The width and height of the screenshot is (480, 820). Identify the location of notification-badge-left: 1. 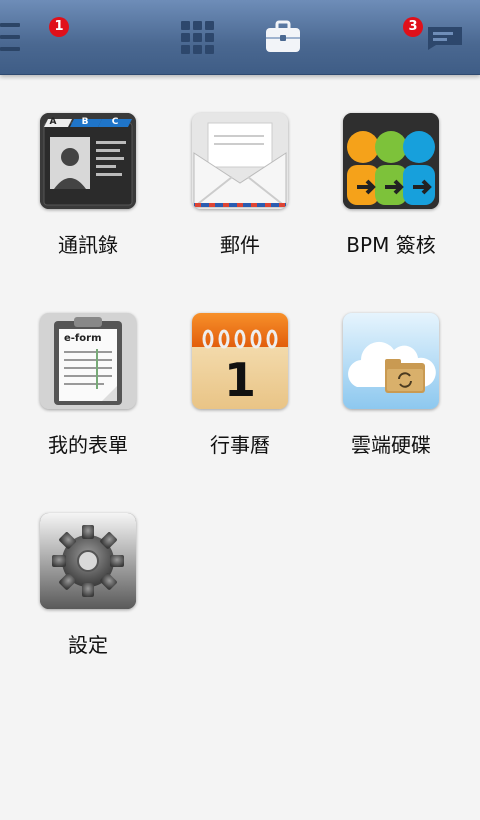
(59, 27).